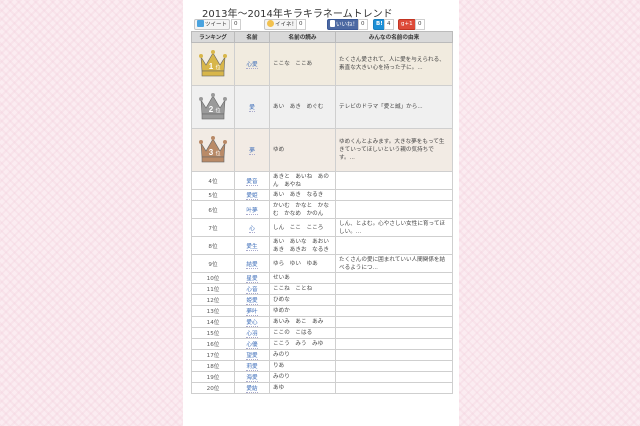  I want to click on name-cell: 姫愛, so click(252, 300).